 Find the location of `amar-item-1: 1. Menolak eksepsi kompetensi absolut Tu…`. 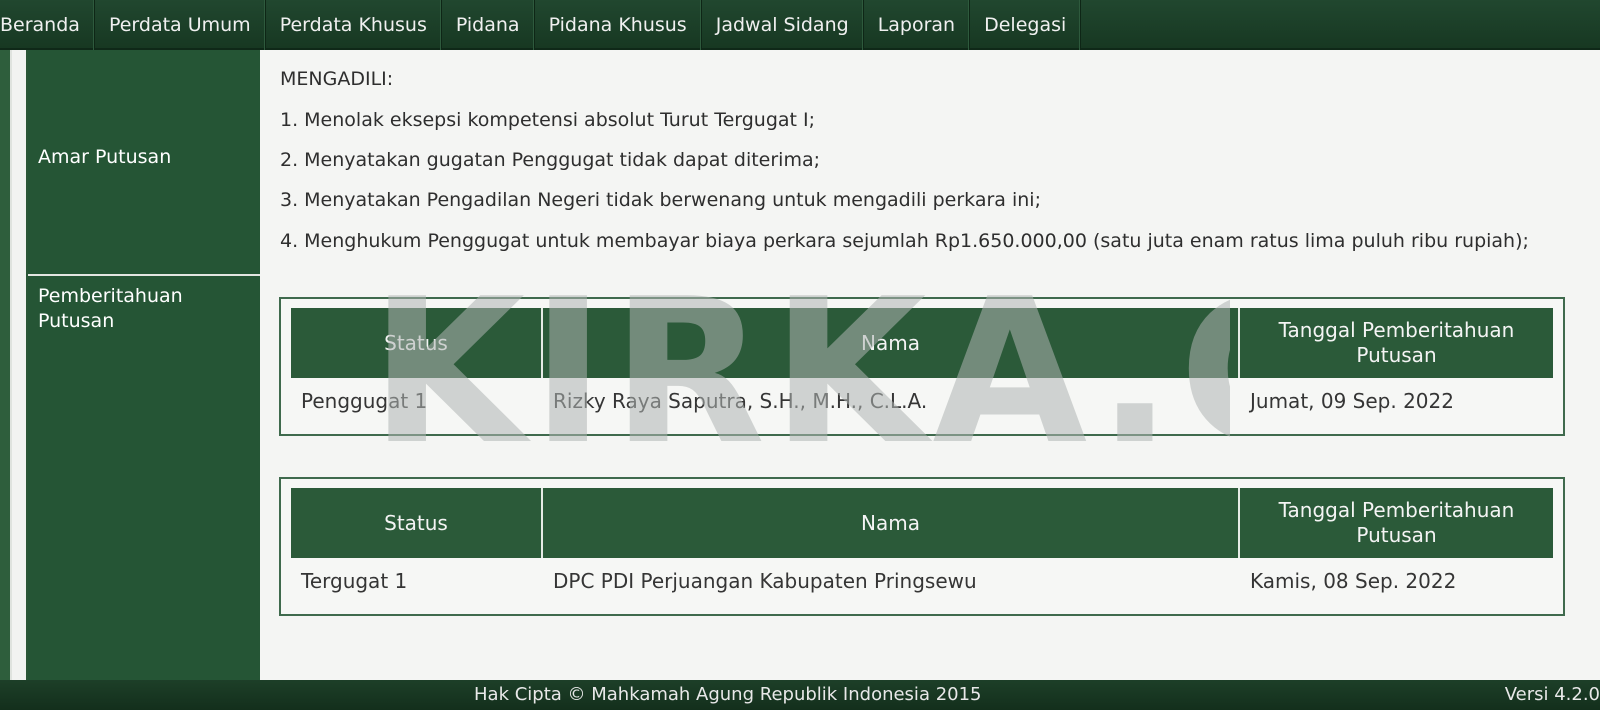

amar-item-1: 1. Menolak eksepsi kompetensi absolut Tu… is located at coordinates (548, 120).